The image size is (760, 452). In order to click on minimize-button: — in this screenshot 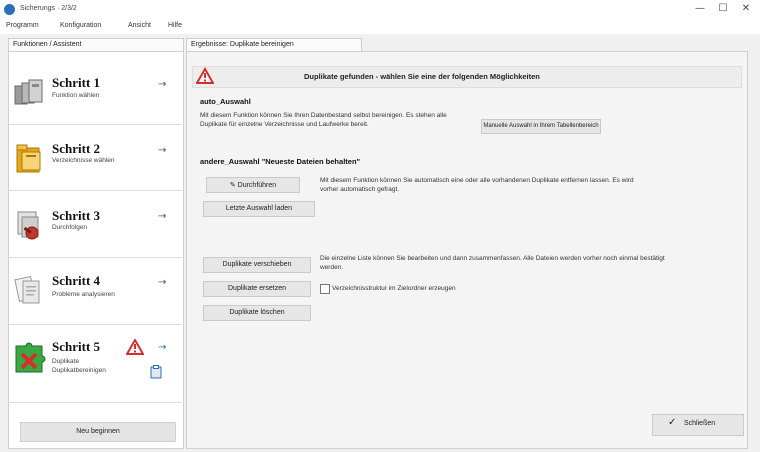, I will do `click(700, 9)`.